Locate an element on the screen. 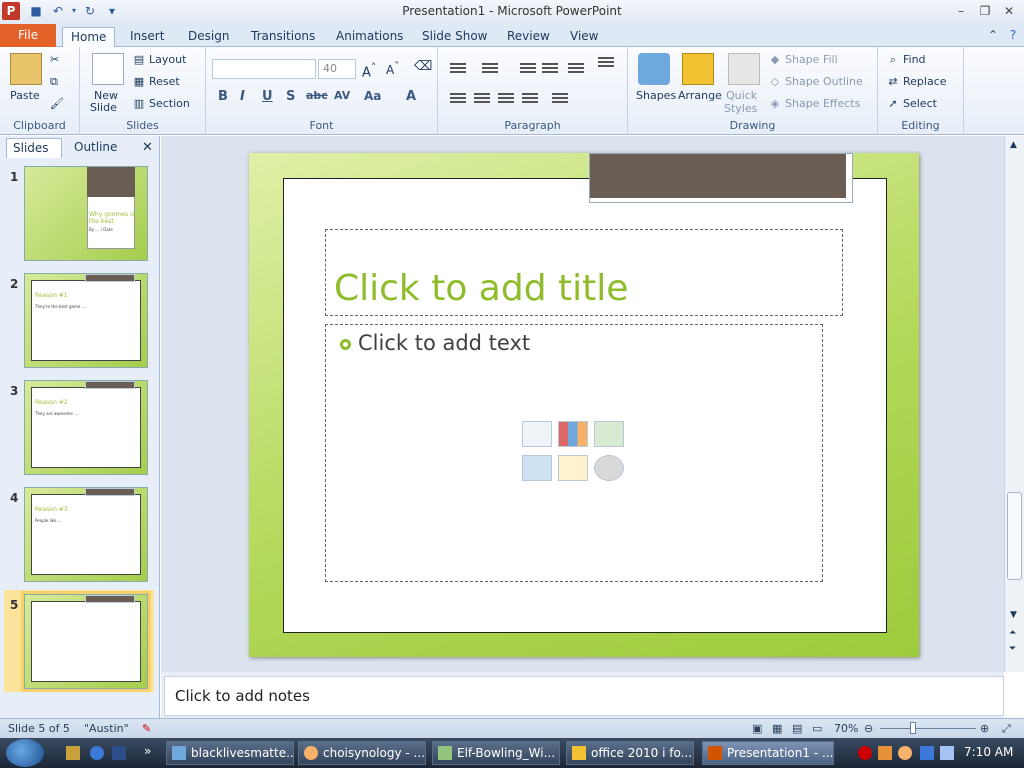 The image size is (1024, 768). tab-view: View is located at coordinates (584, 37).